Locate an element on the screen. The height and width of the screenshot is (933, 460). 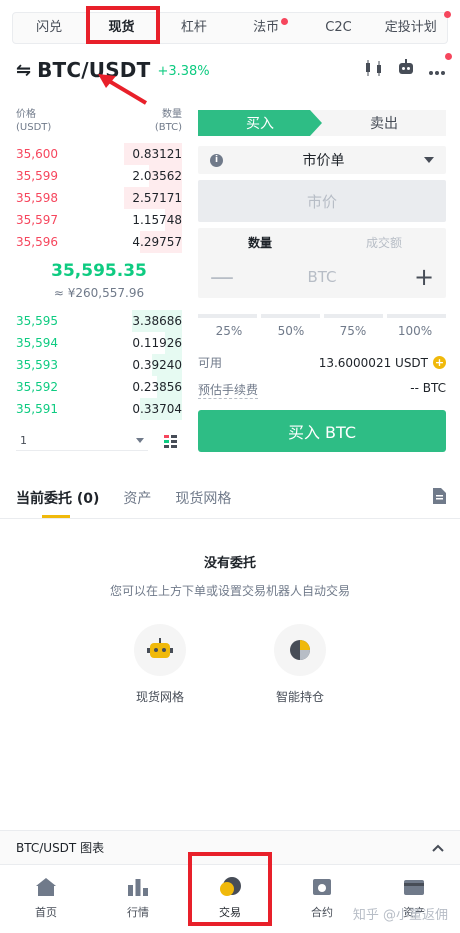
tab-sell: 卖出 is located at coordinates (378, 123).